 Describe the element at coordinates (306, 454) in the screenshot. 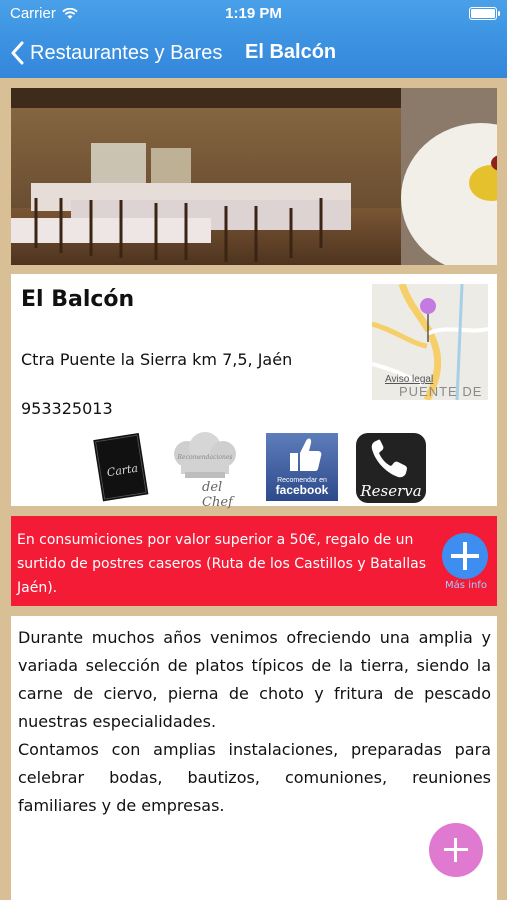

I see `thumbs-up-icon` at that location.